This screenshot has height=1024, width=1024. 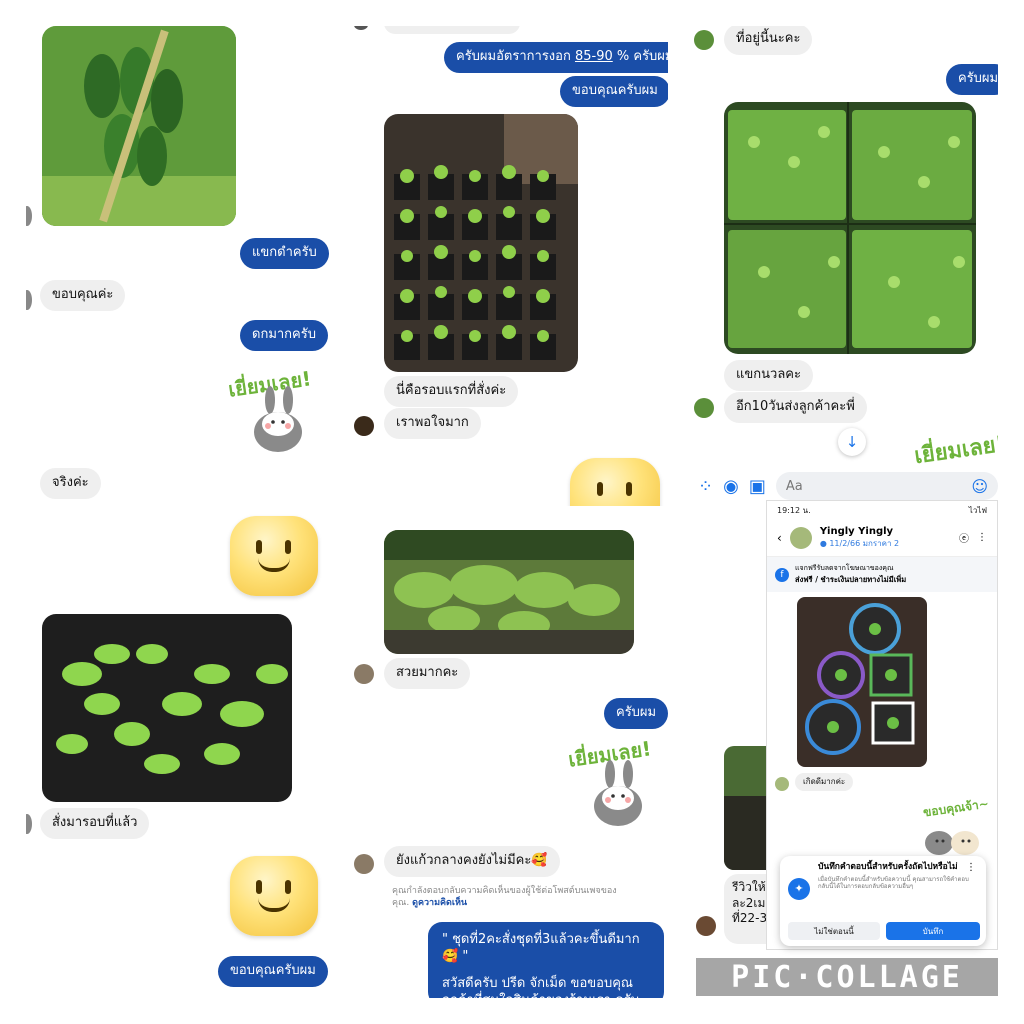 What do you see at coordinates (856, 531) in the screenshot?
I see `contact-name: Yingly Yingly` at bounding box center [856, 531].